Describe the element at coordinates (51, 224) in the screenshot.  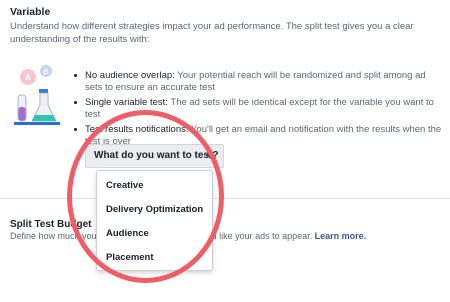
I see `budget-section-title: Split Test Budget` at that location.